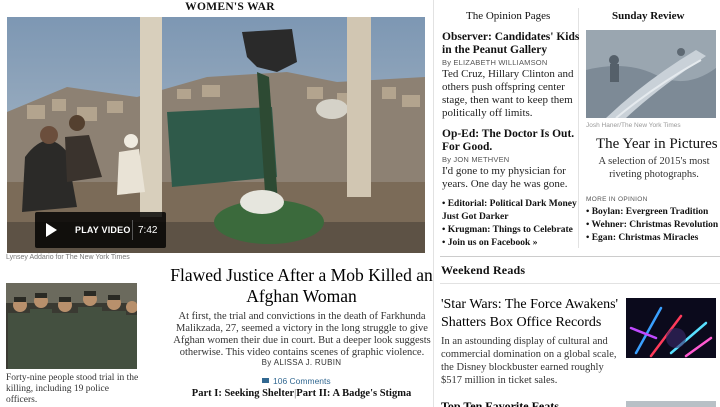  I want to click on star-wars-photo, so click(671, 328).